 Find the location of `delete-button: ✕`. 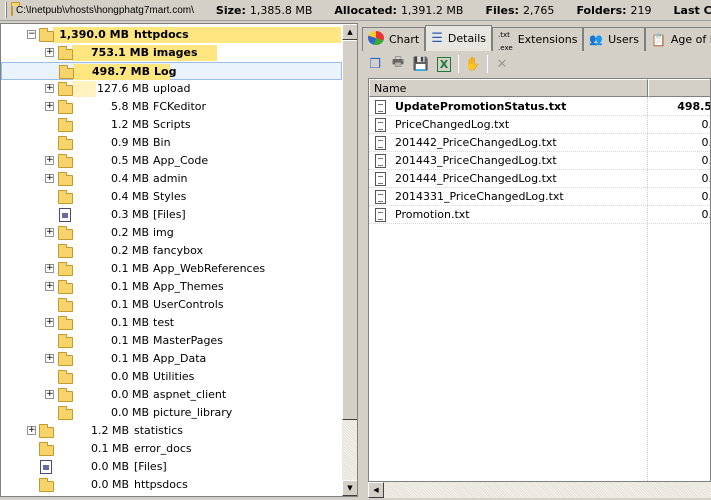

delete-button: ✕ is located at coordinates (502, 64).